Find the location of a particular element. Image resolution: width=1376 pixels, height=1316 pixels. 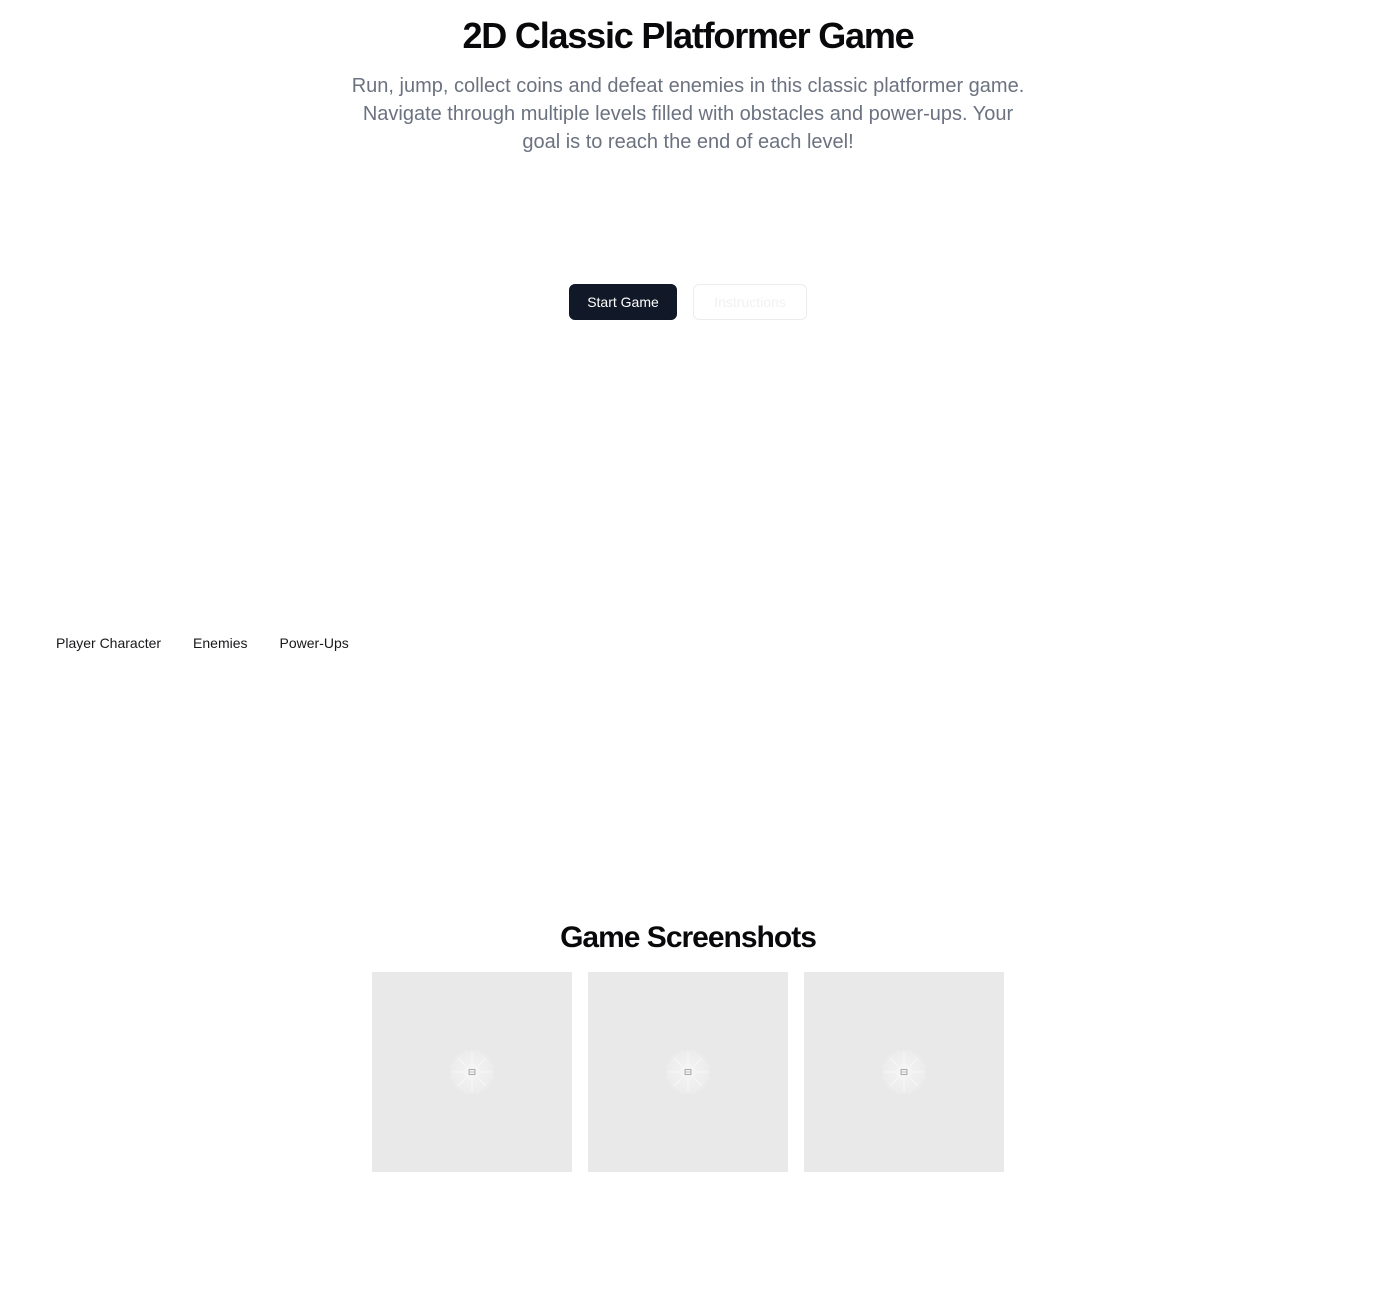

page-title: 2D Classic Platformer Game is located at coordinates (688, 35).